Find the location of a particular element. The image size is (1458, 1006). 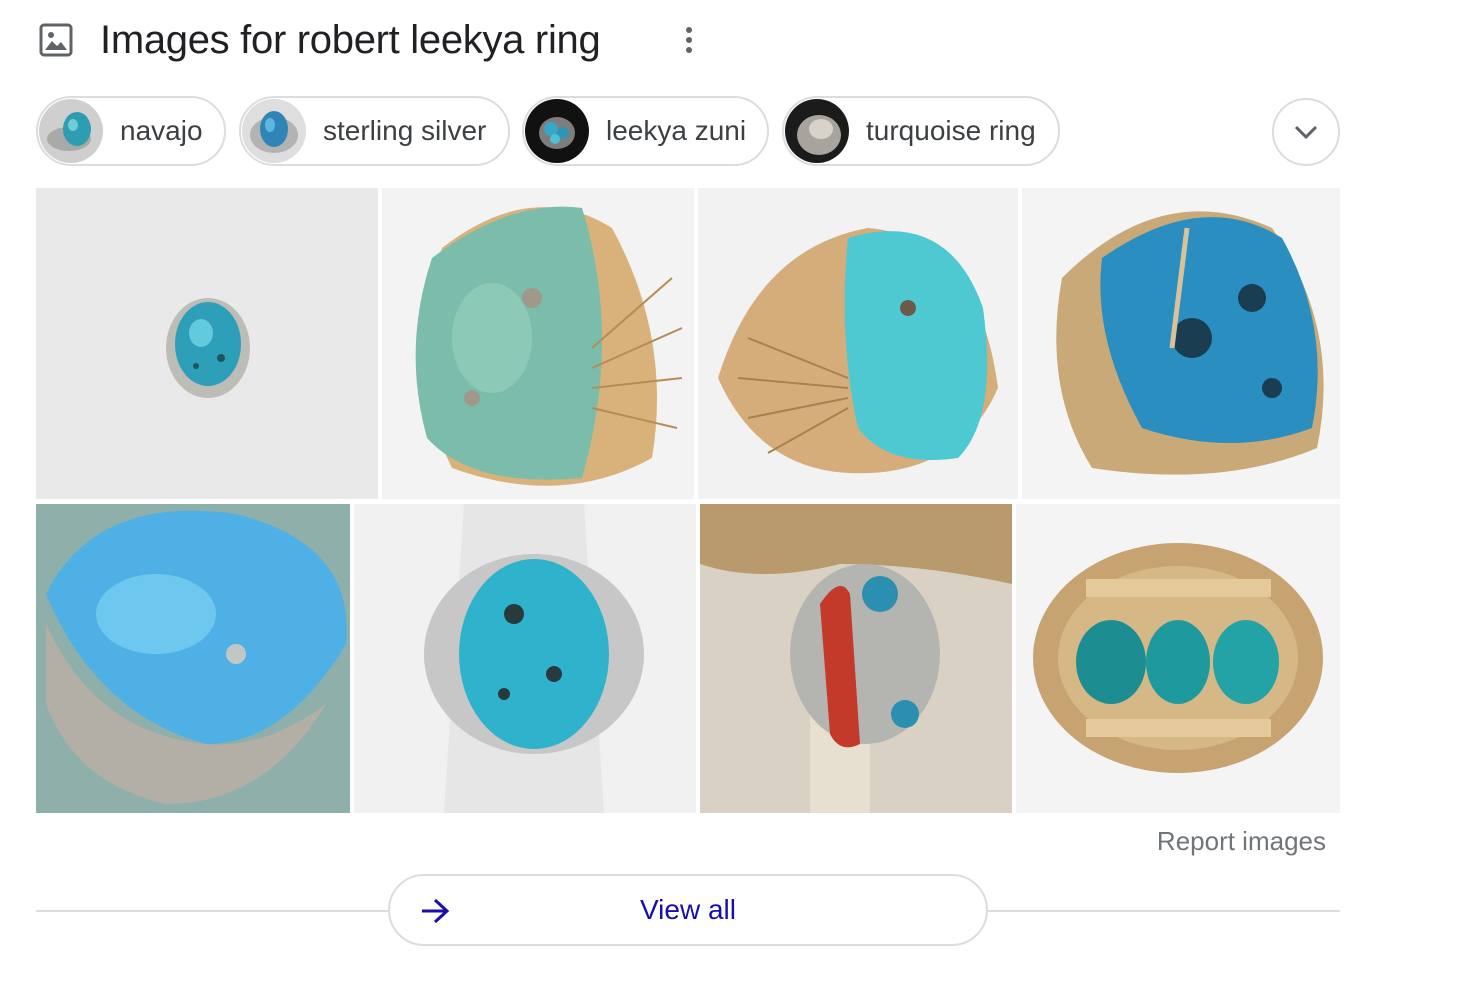

chip-leekya-zuni: leekya zuni is located at coordinates (645, 131).